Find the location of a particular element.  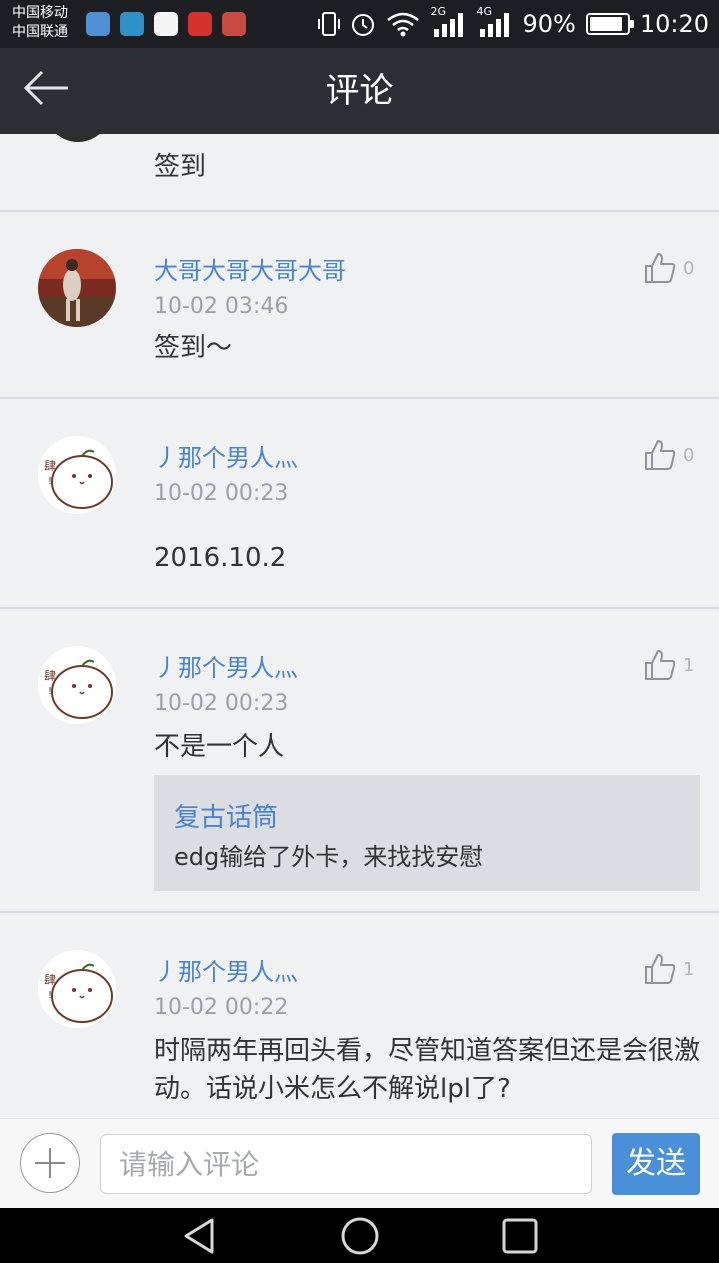

notification-icons is located at coordinates (166, 24).